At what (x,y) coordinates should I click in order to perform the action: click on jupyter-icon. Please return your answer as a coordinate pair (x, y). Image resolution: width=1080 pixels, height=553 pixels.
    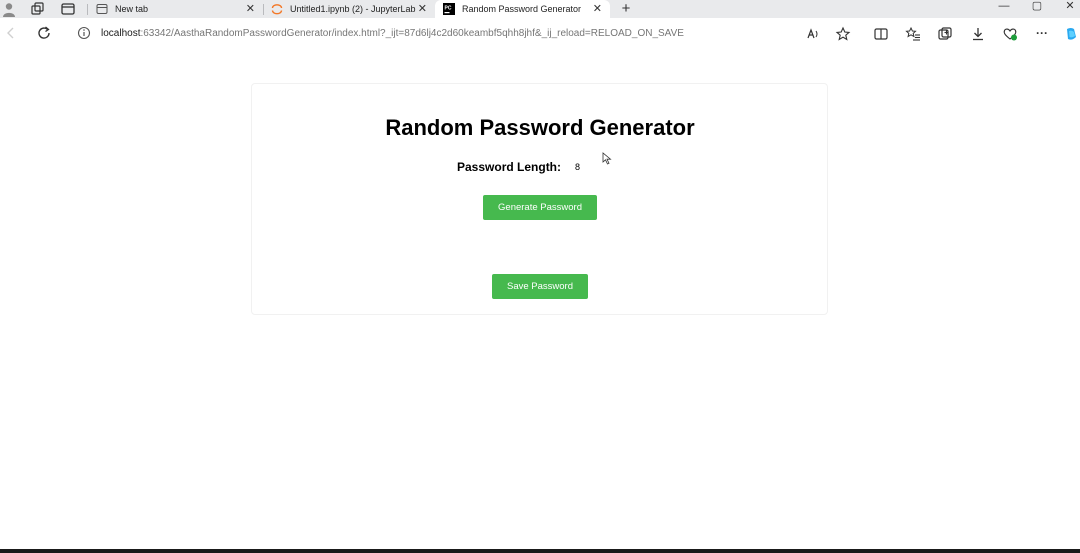
    Looking at the image, I should click on (277, 9).